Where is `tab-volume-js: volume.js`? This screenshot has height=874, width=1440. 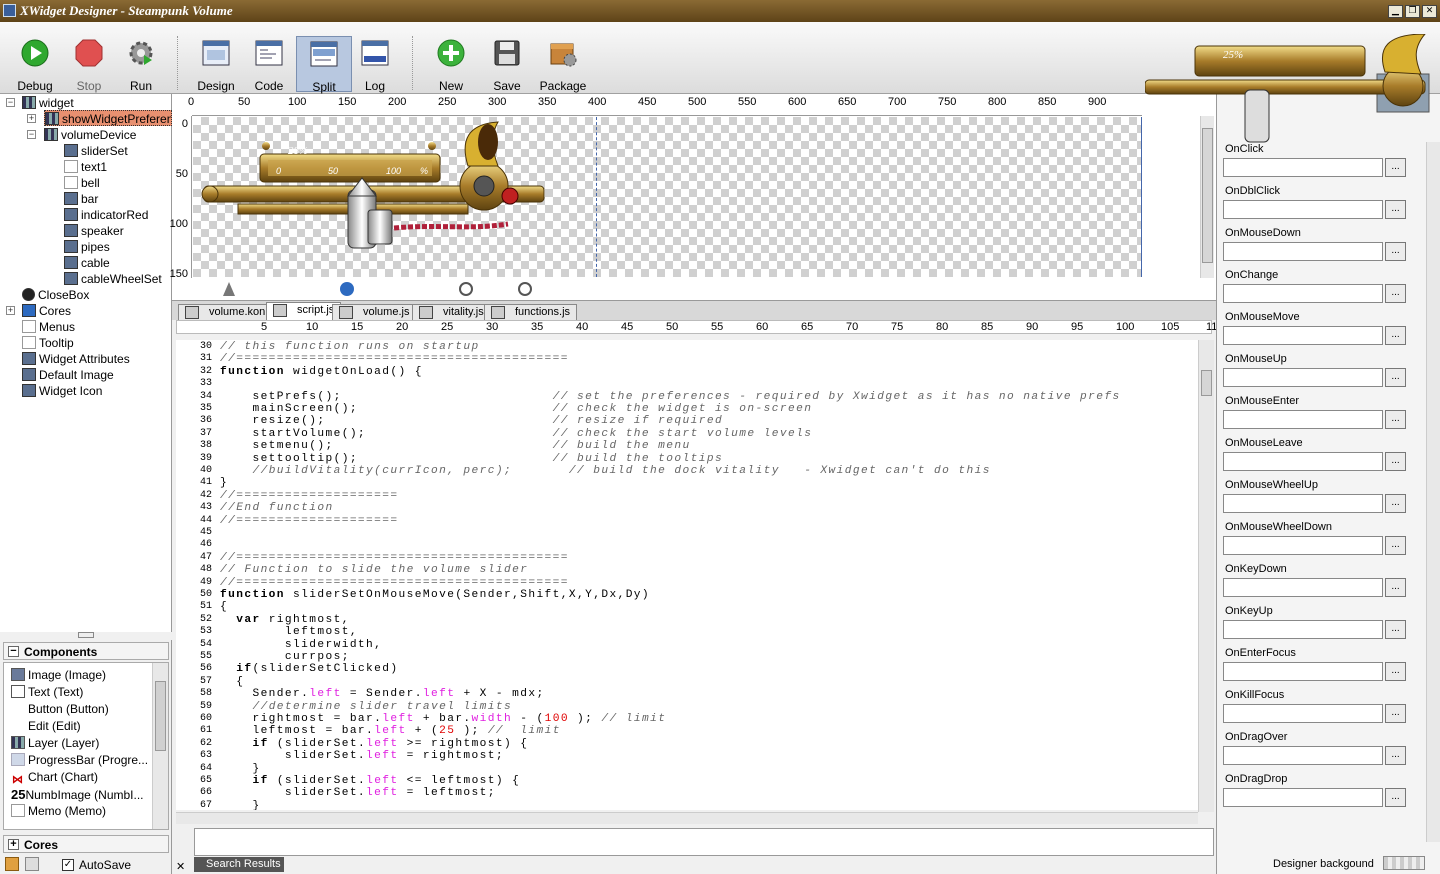 tab-volume-js: volume.js is located at coordinates (374, 312).